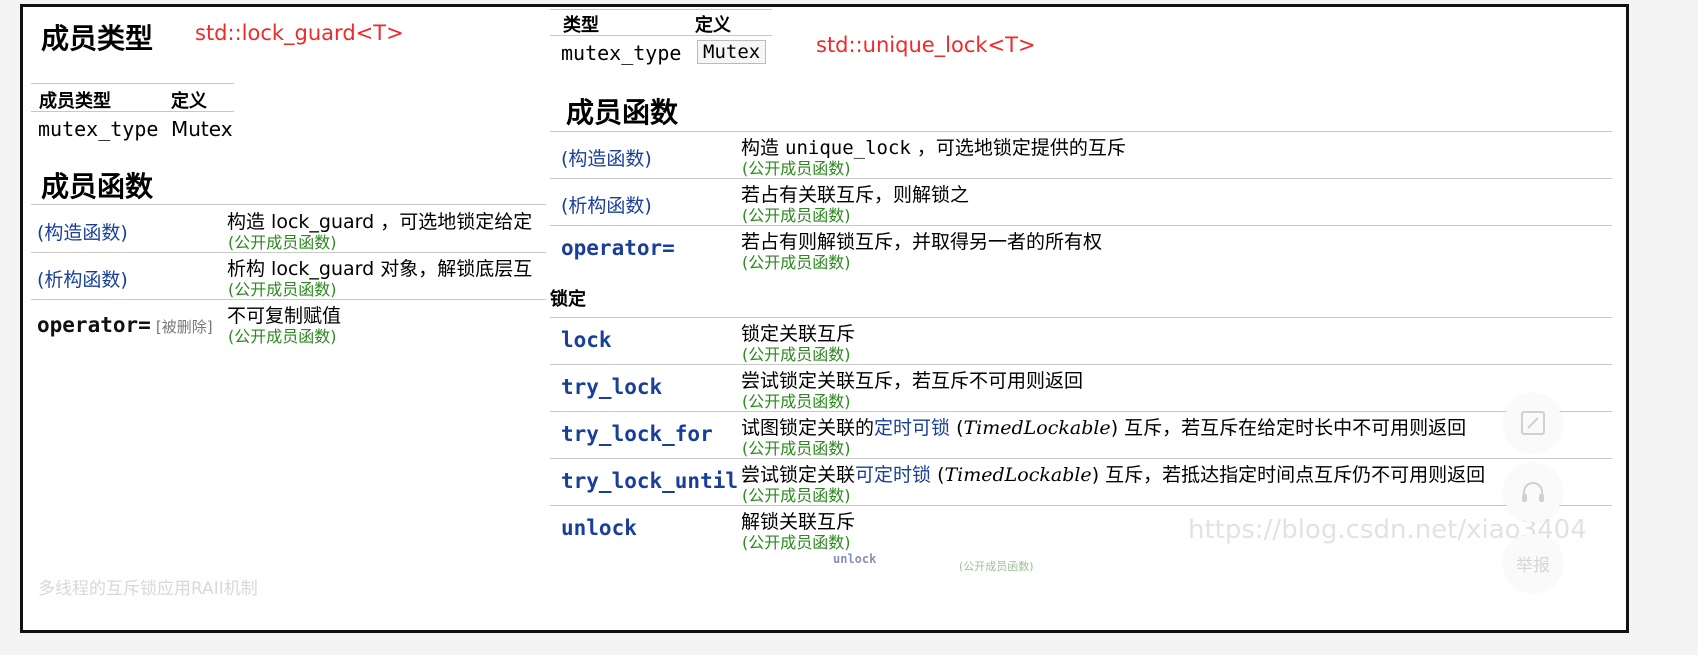  What do you see at coordinates (299, 33) in the screenshot?
I see `lock-guard-caption: std::lock_guard<T>` at bounding box center [299, 33].